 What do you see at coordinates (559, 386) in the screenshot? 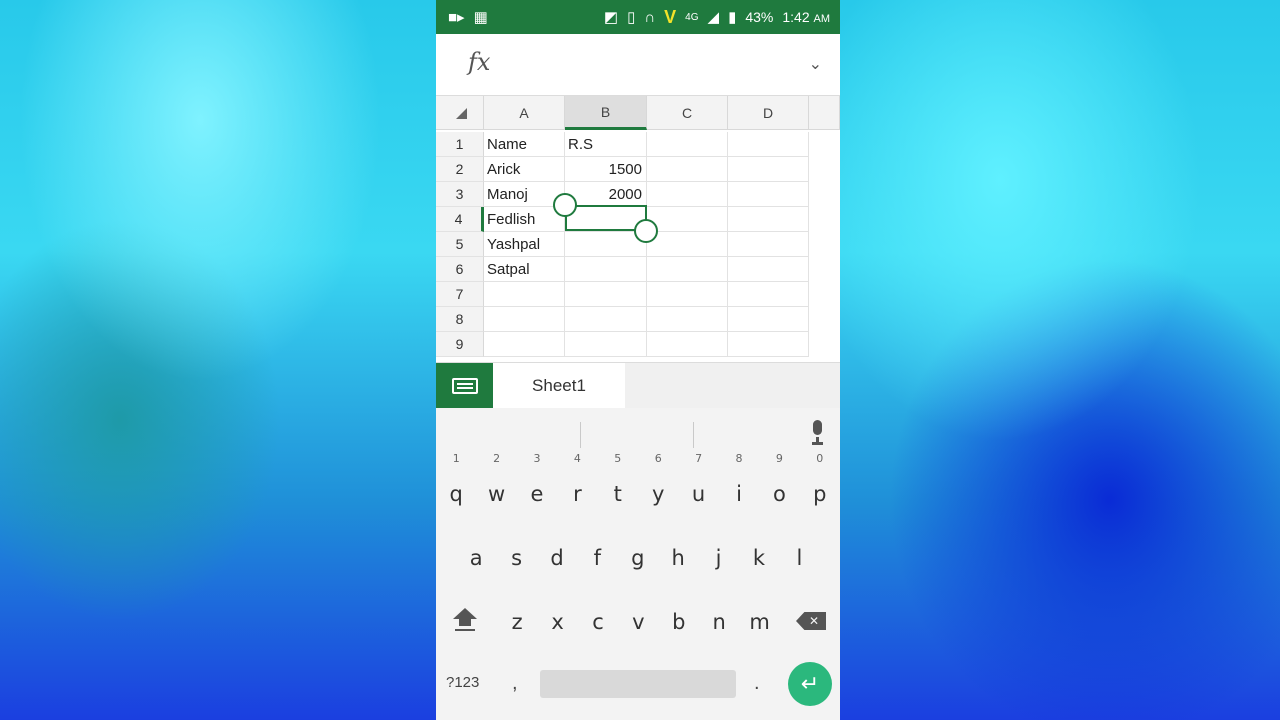
I see `sheet-tab-sheet1: Sheet1` at bounding box center [559, 386].